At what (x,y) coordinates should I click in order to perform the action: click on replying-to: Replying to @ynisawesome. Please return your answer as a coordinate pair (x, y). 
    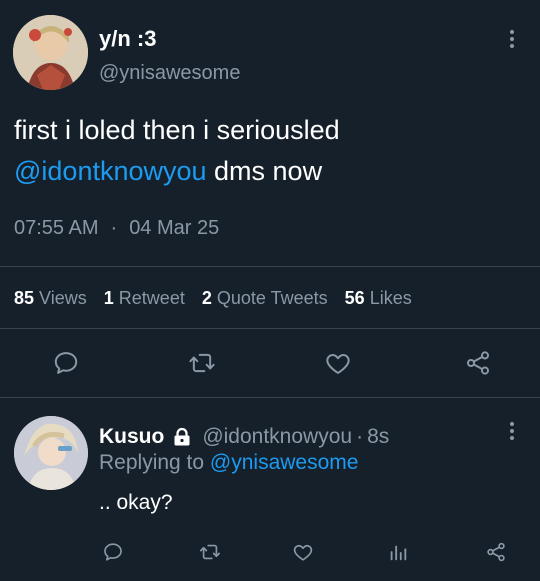
    Looking at the image, I should click on (228, 463).